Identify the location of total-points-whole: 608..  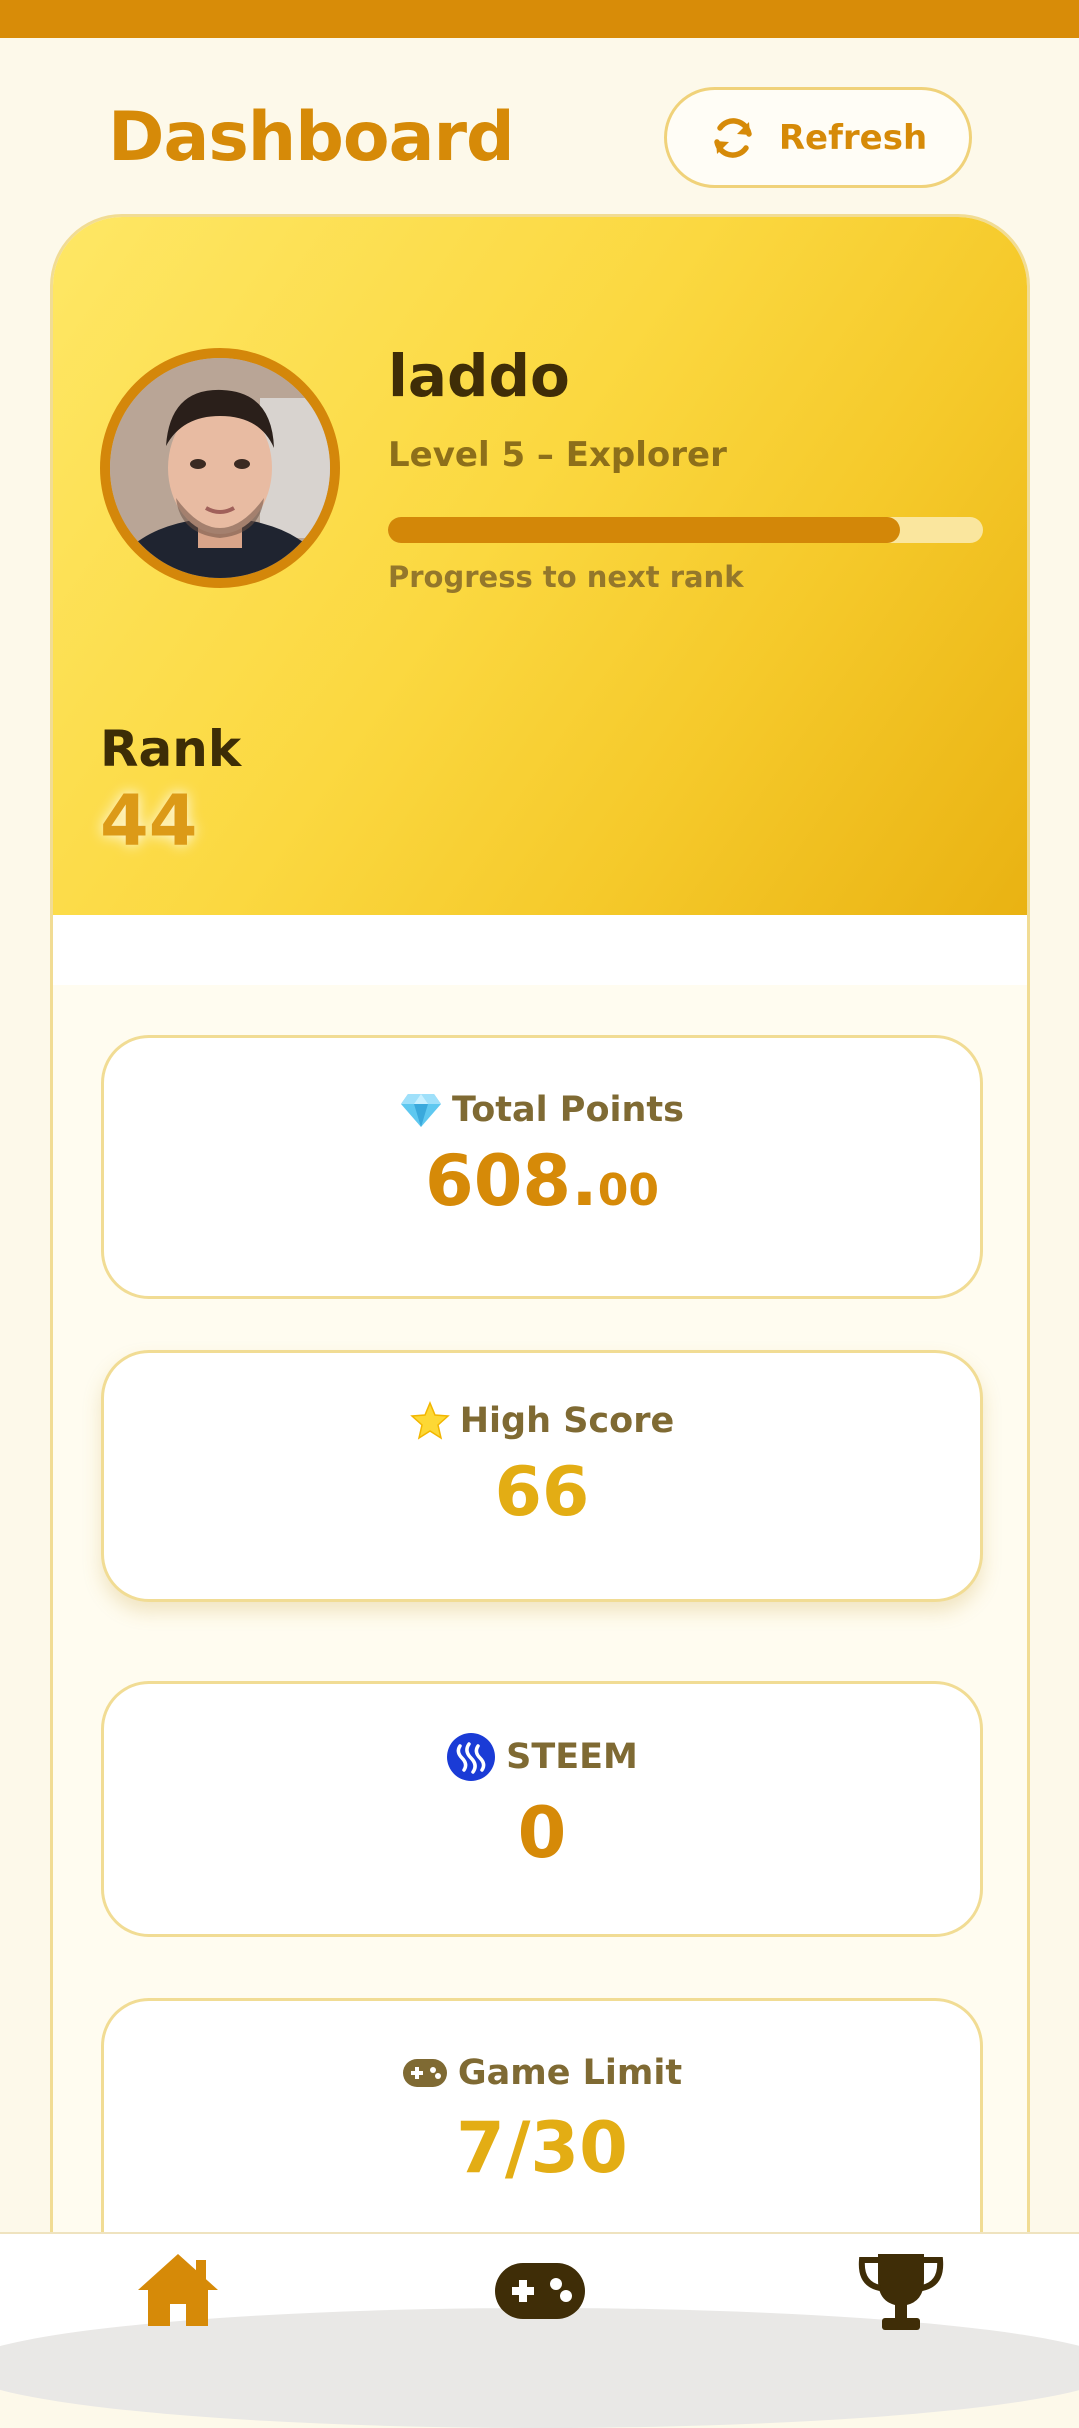
(511, 1181).